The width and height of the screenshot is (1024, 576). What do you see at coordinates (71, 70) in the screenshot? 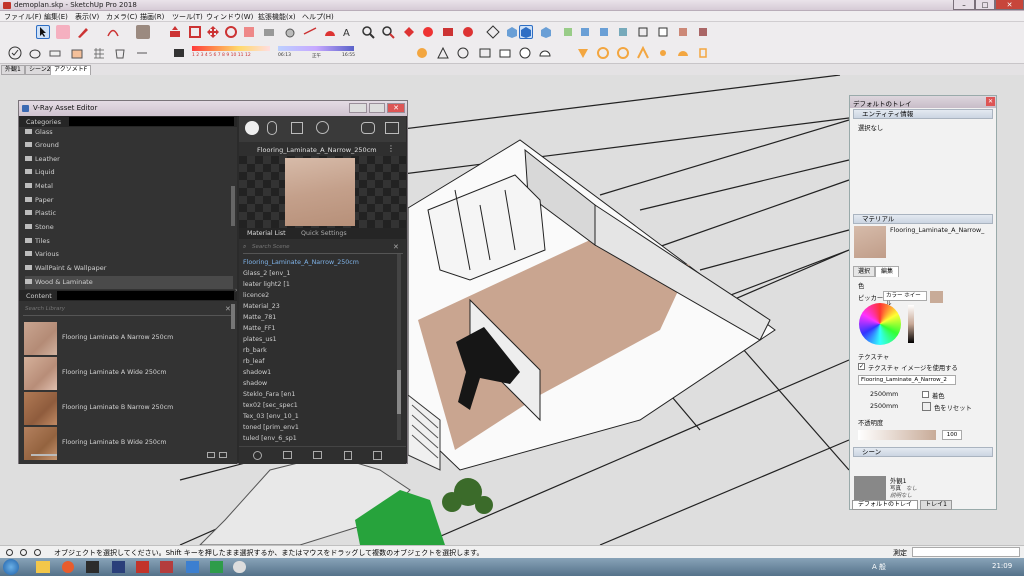
I see `scene-tab-3: アクソメトF` at bounding box center [71, 70].